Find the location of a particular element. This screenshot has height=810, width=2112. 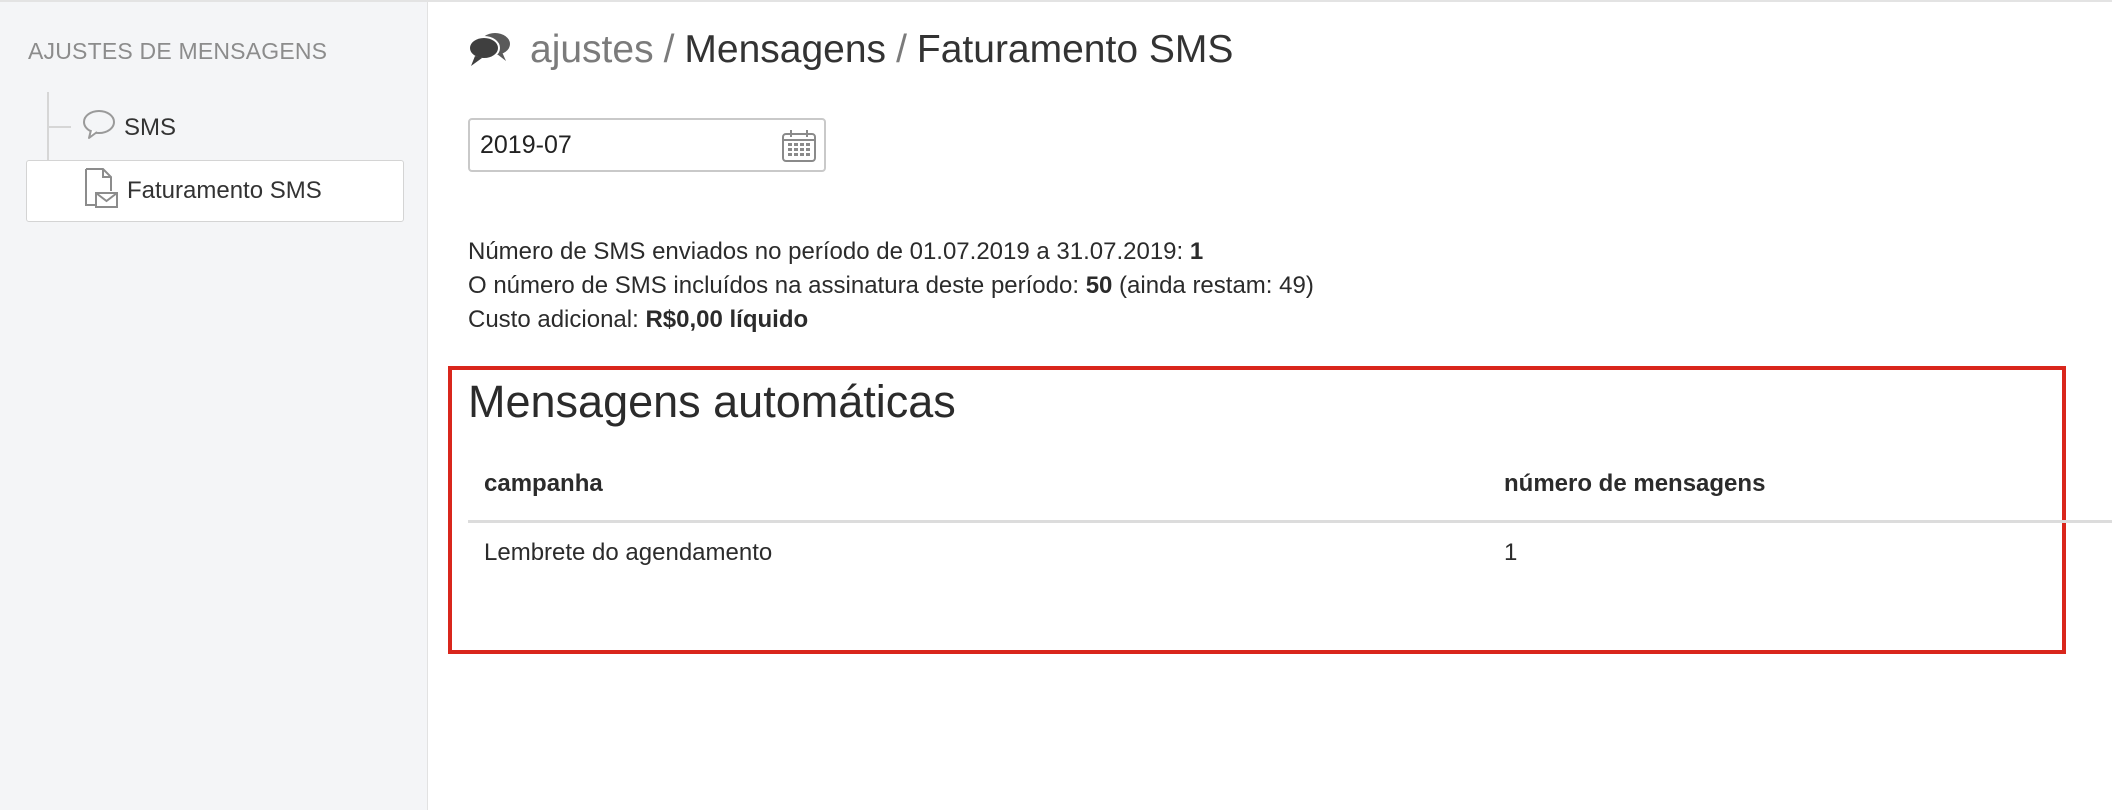

additional-cost-value: R$0,00 líquido is located at coordinates (727, 319).